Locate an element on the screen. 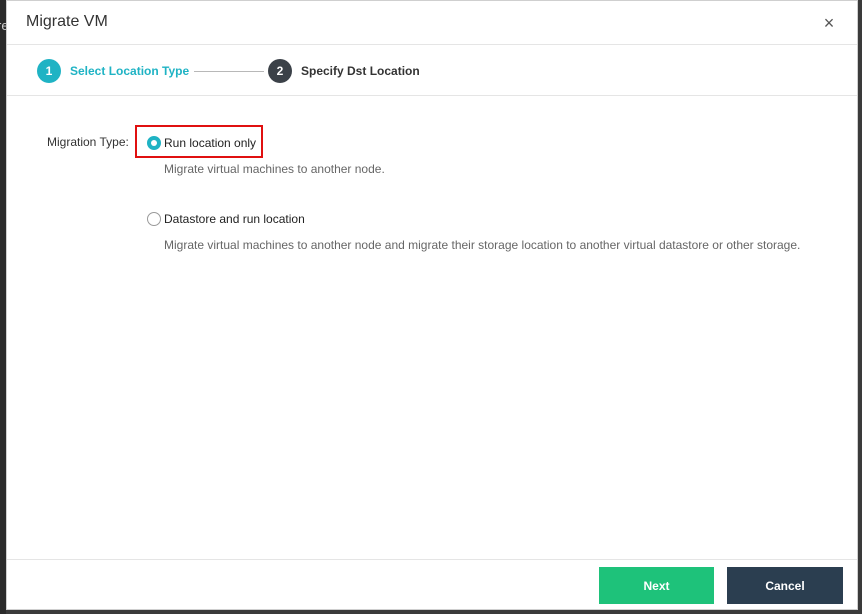 The image size is (862, 614). step-connector is located at coordinates (229, 71).